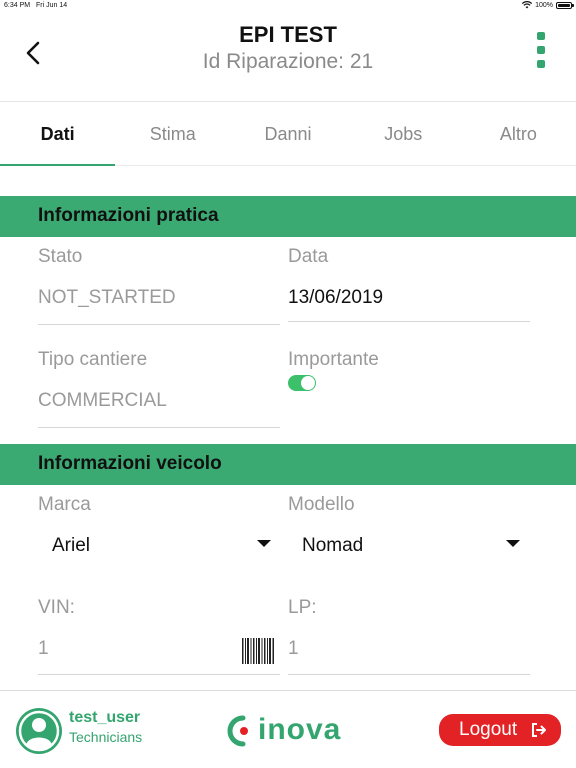  I want to click on tipo-cantiere-value: COMMERCIAL, so click(102, 400).